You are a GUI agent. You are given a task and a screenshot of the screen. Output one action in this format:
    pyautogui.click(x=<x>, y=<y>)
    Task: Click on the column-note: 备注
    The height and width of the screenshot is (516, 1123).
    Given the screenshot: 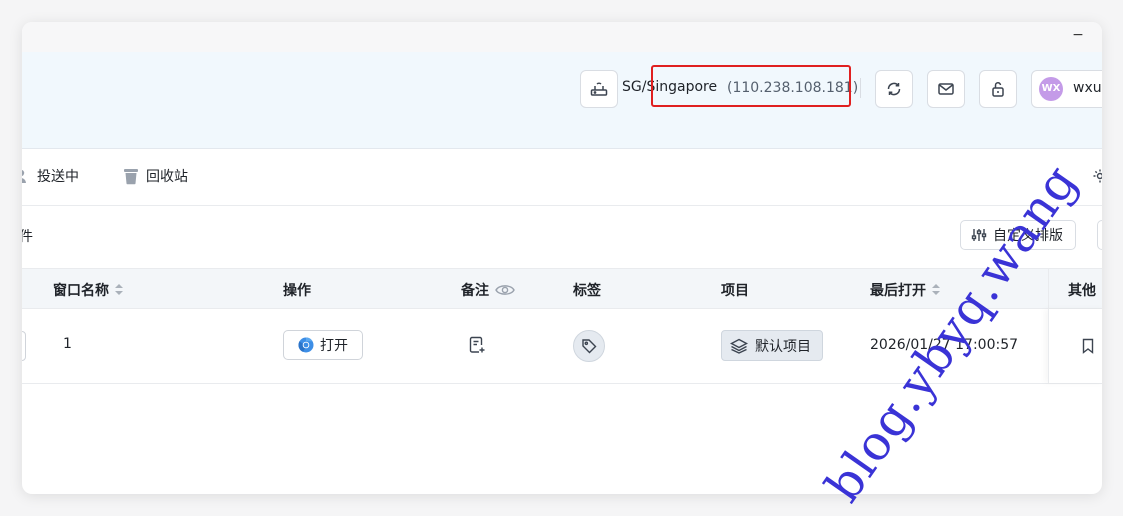 What is the action you would take?
    pyautogui.click(x=488, y=290)
    